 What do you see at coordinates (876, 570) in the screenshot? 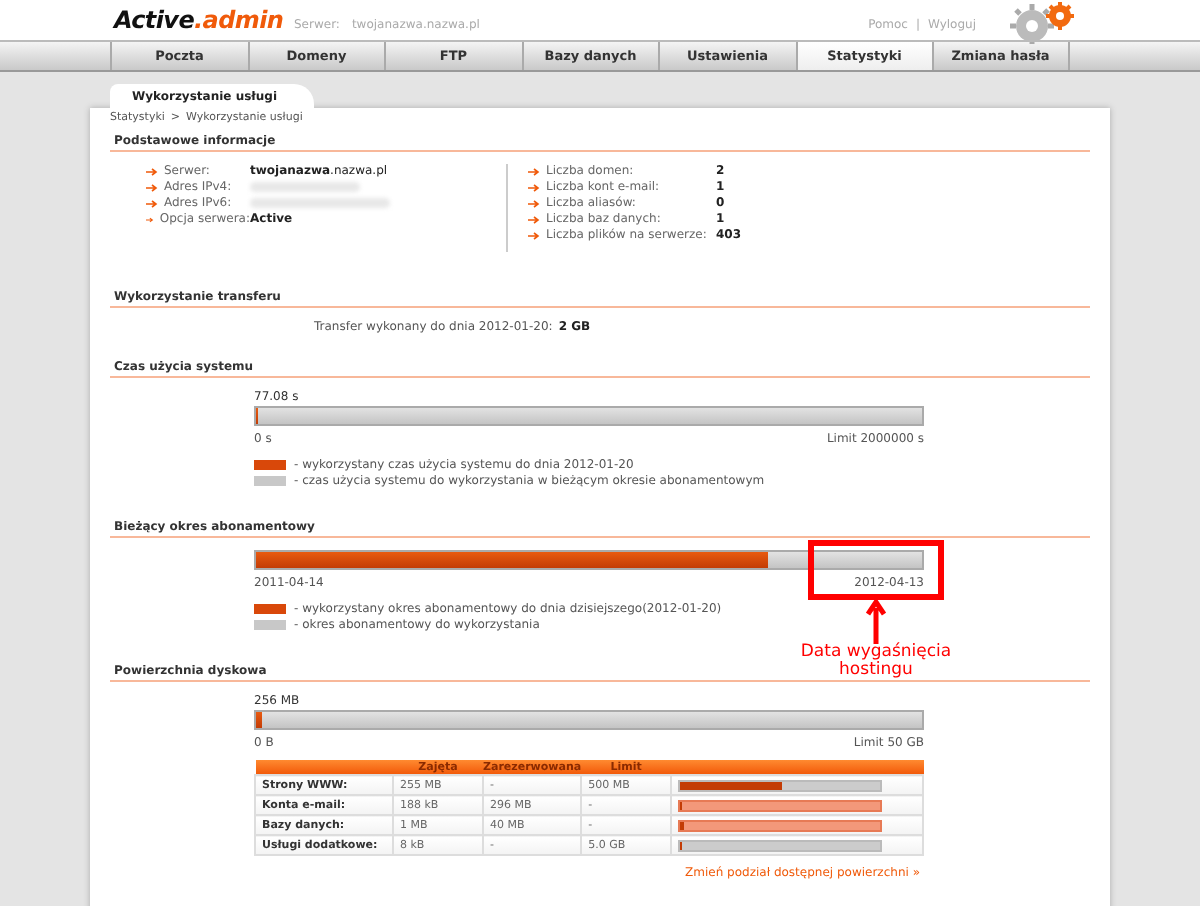
I see `highlight-frame` at bounding box center [876, 570].